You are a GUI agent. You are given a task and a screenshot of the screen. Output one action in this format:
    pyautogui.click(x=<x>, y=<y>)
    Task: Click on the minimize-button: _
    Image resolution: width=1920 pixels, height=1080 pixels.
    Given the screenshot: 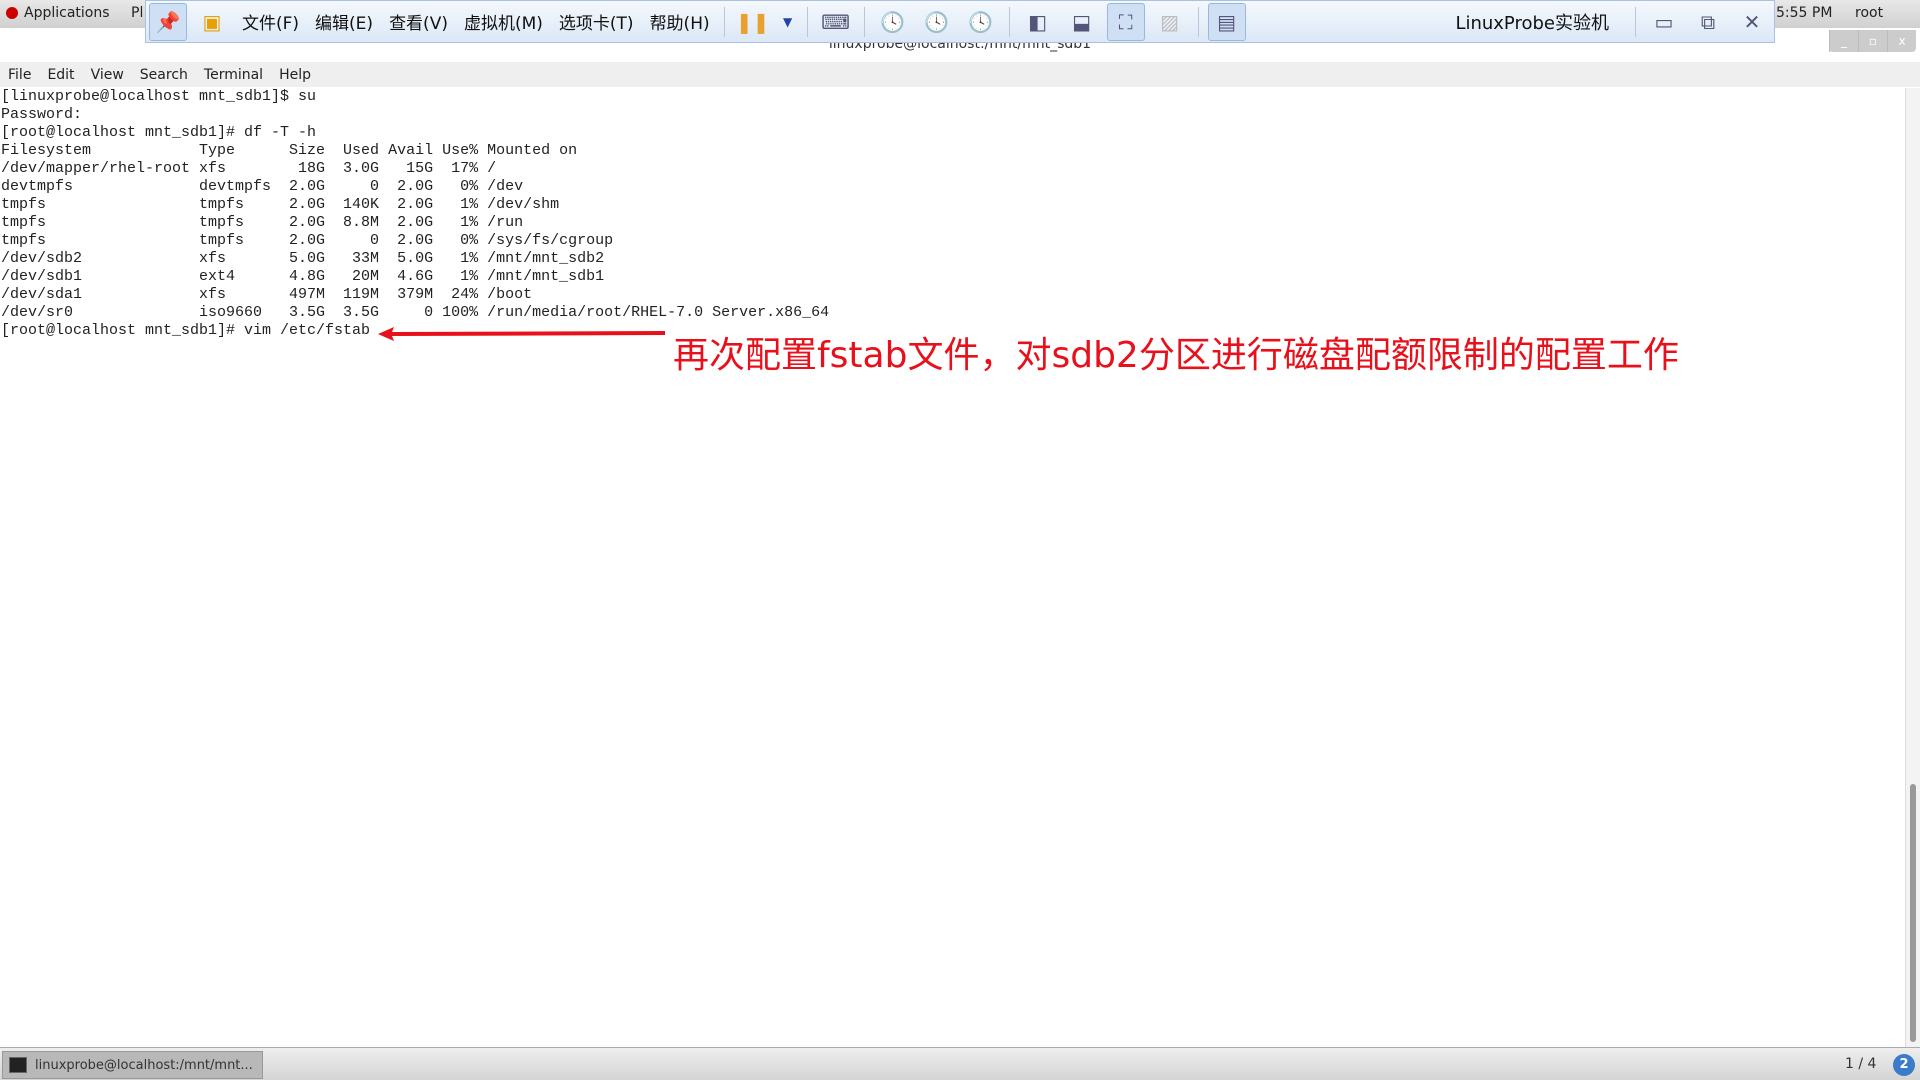 What is the action you would take?
    pyautogui.click(x=1843, y=41)
    